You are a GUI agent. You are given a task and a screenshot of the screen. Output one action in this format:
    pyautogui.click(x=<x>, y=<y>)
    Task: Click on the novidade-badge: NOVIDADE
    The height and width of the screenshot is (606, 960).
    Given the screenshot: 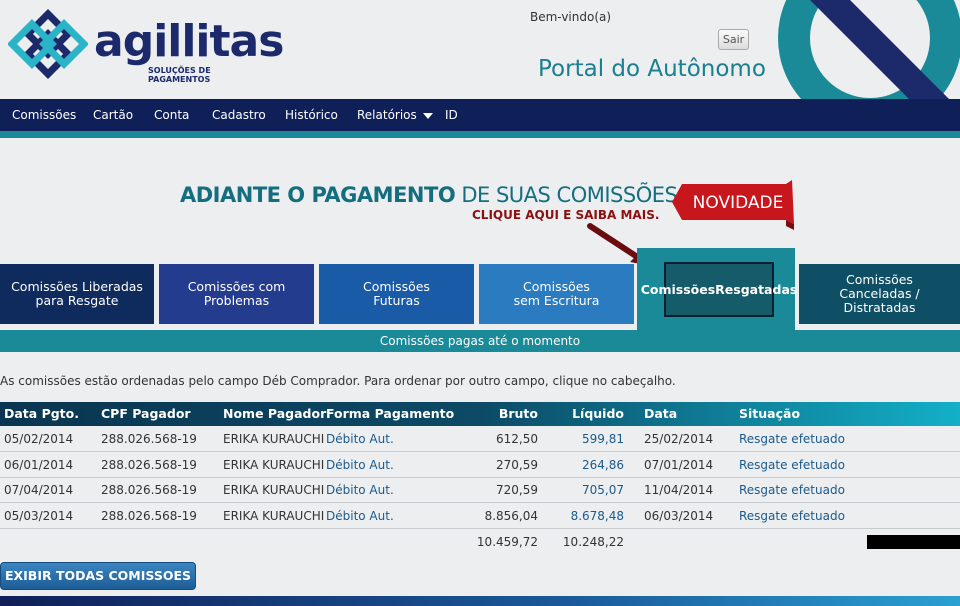 What is the action you would take?
    pyautogui.click(x=734, y=204)
    